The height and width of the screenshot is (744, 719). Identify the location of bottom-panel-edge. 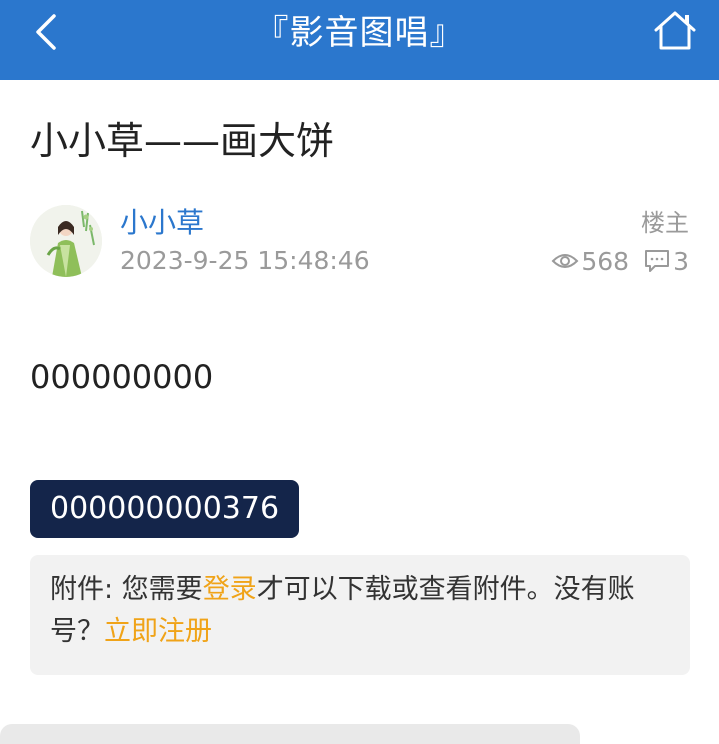
(290, 734).